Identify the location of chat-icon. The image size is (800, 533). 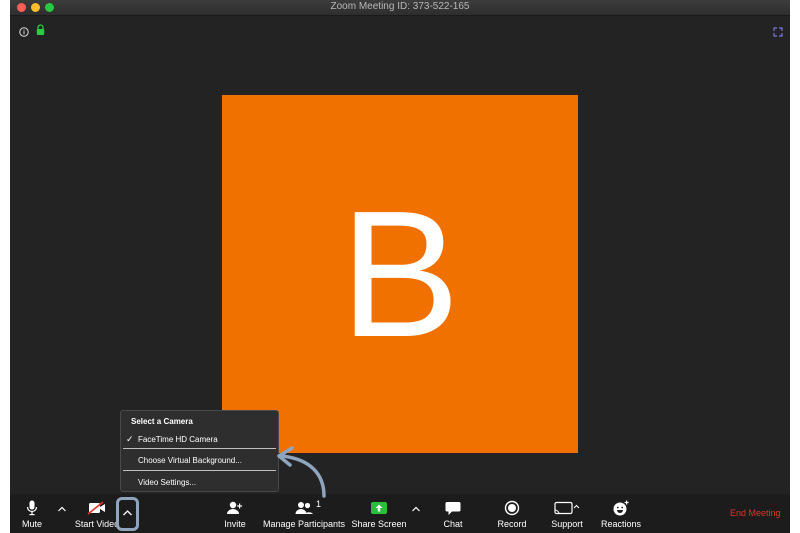
(453, 508).